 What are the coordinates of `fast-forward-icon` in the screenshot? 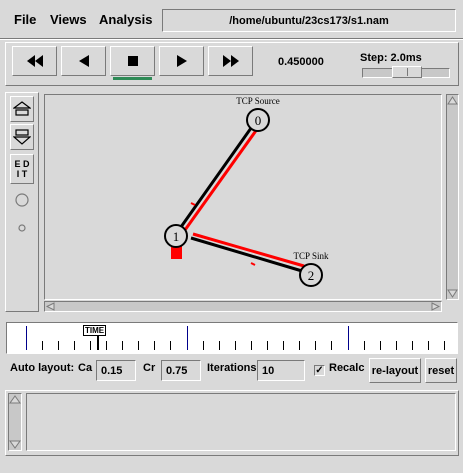 It's located at (230, 61).